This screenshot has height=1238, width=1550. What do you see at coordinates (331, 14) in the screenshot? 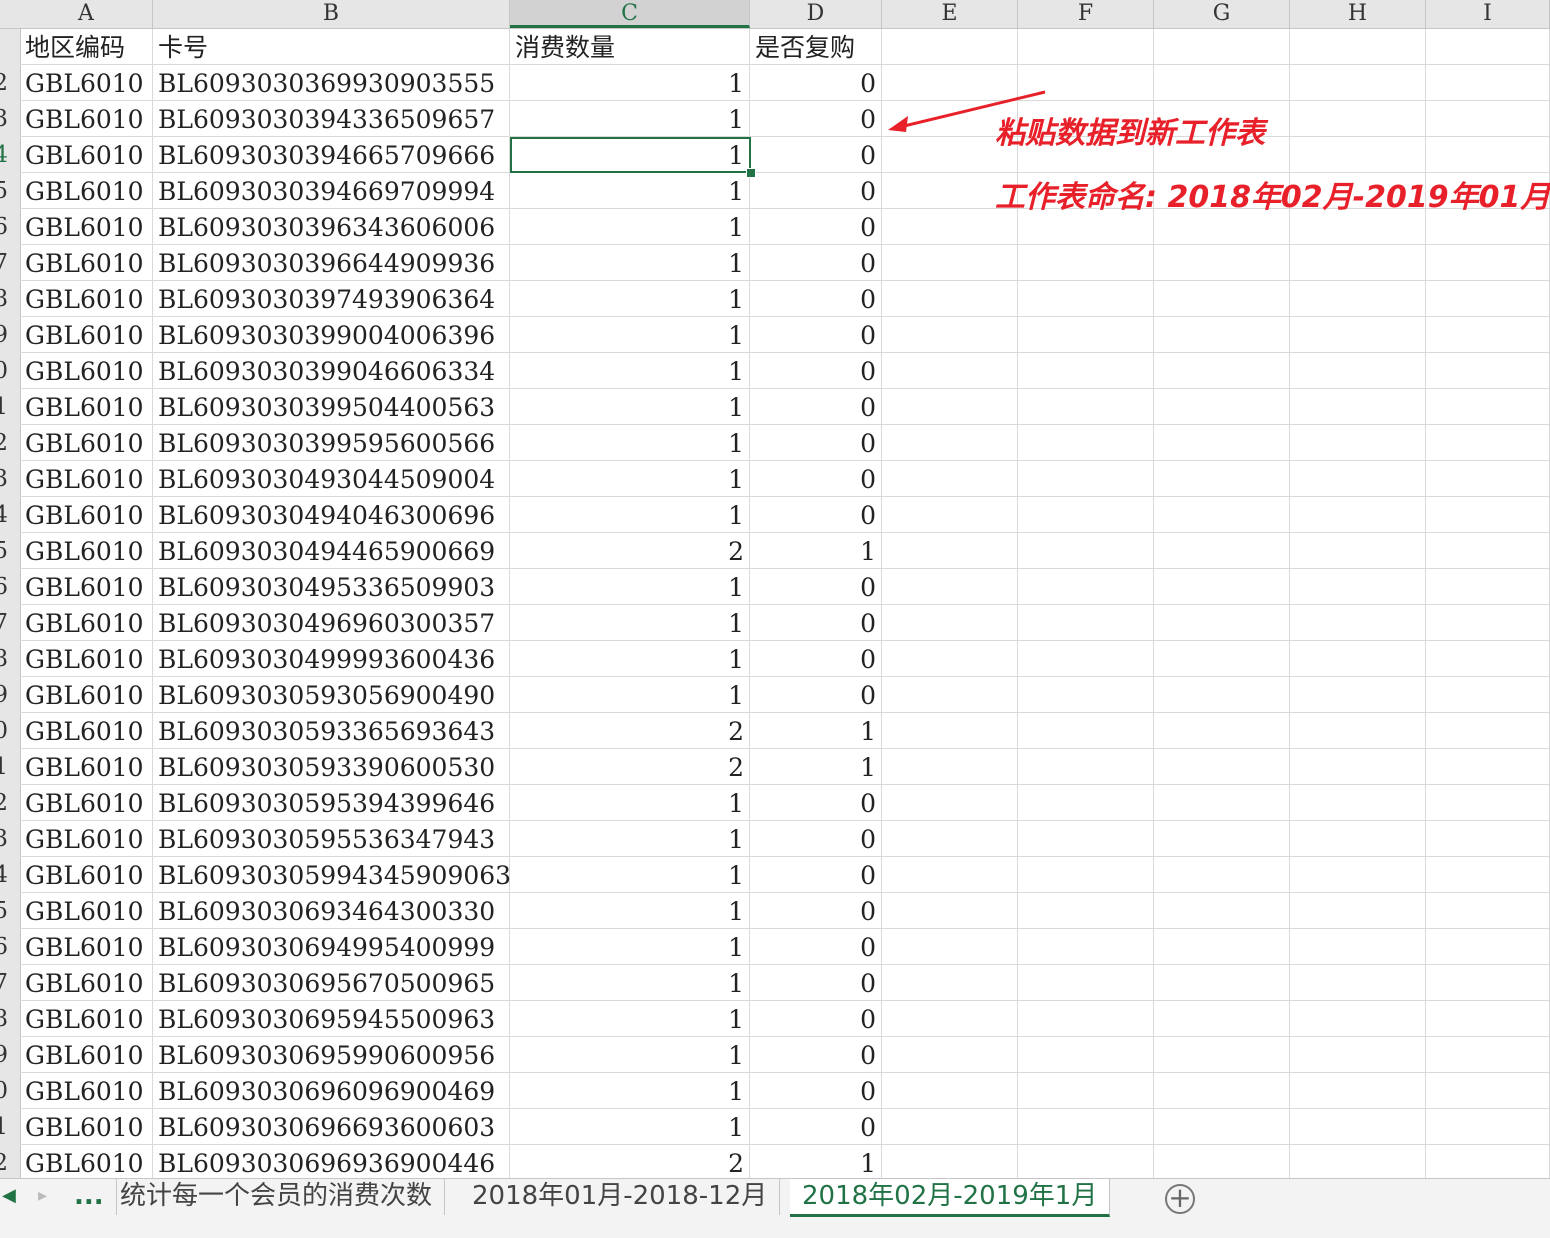
I see `column-header-b: B` at bounding box center [331, 14].